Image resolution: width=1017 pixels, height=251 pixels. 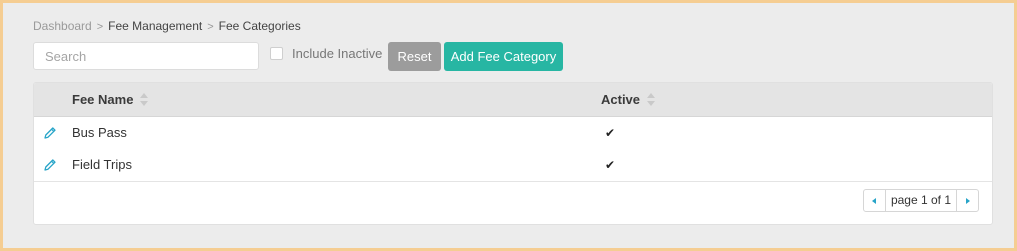 I want to click on breadcrumb: Dashboard > Fee Management > Fee Categories, so click(x=167, y=26).